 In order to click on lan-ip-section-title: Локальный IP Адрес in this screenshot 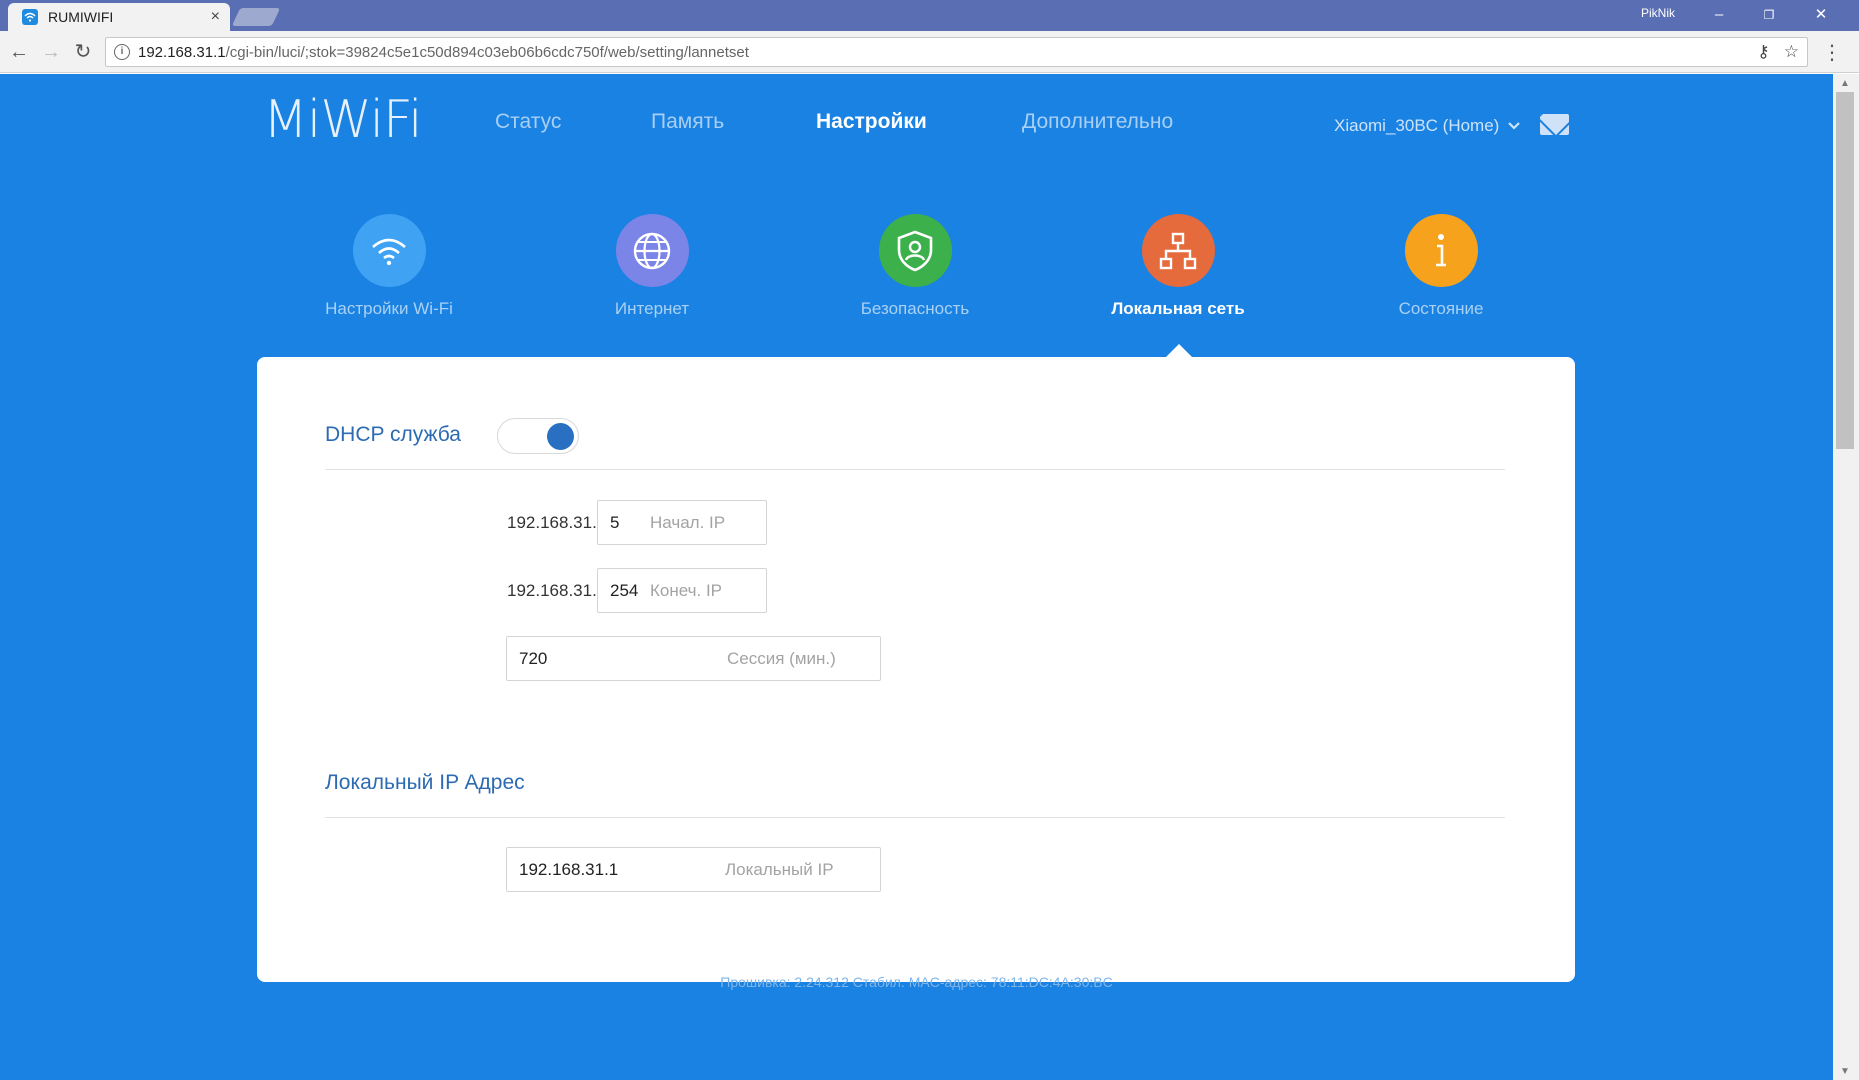, I will do `click(425, 782)`.